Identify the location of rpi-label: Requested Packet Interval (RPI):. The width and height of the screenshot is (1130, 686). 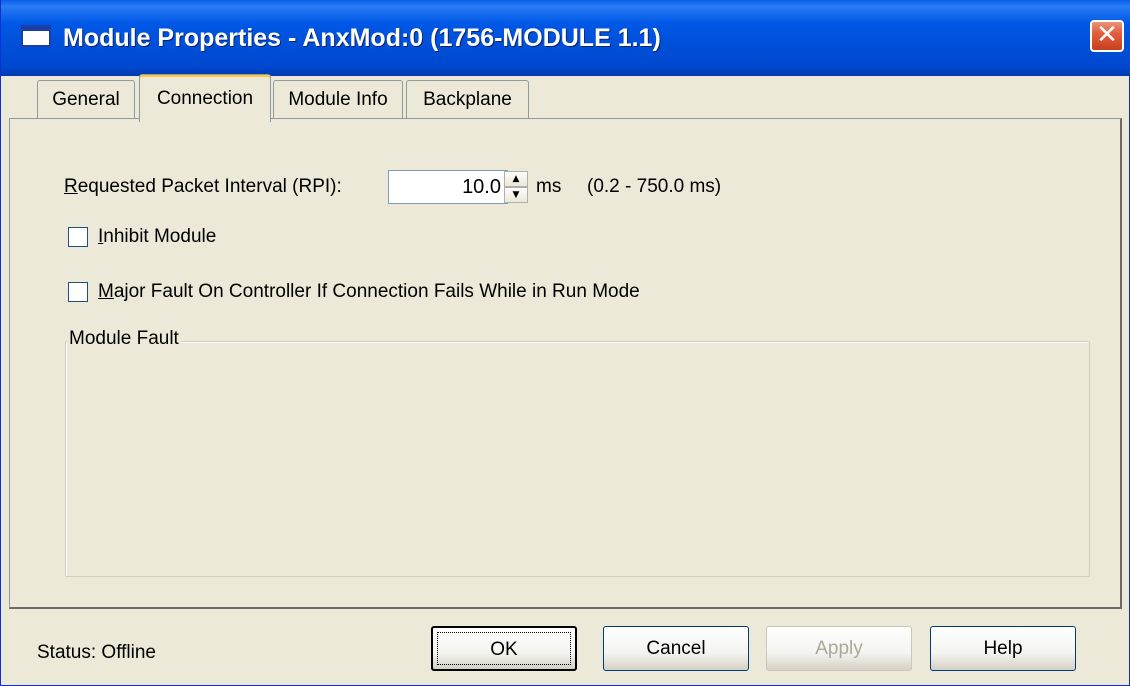
(203, 186).